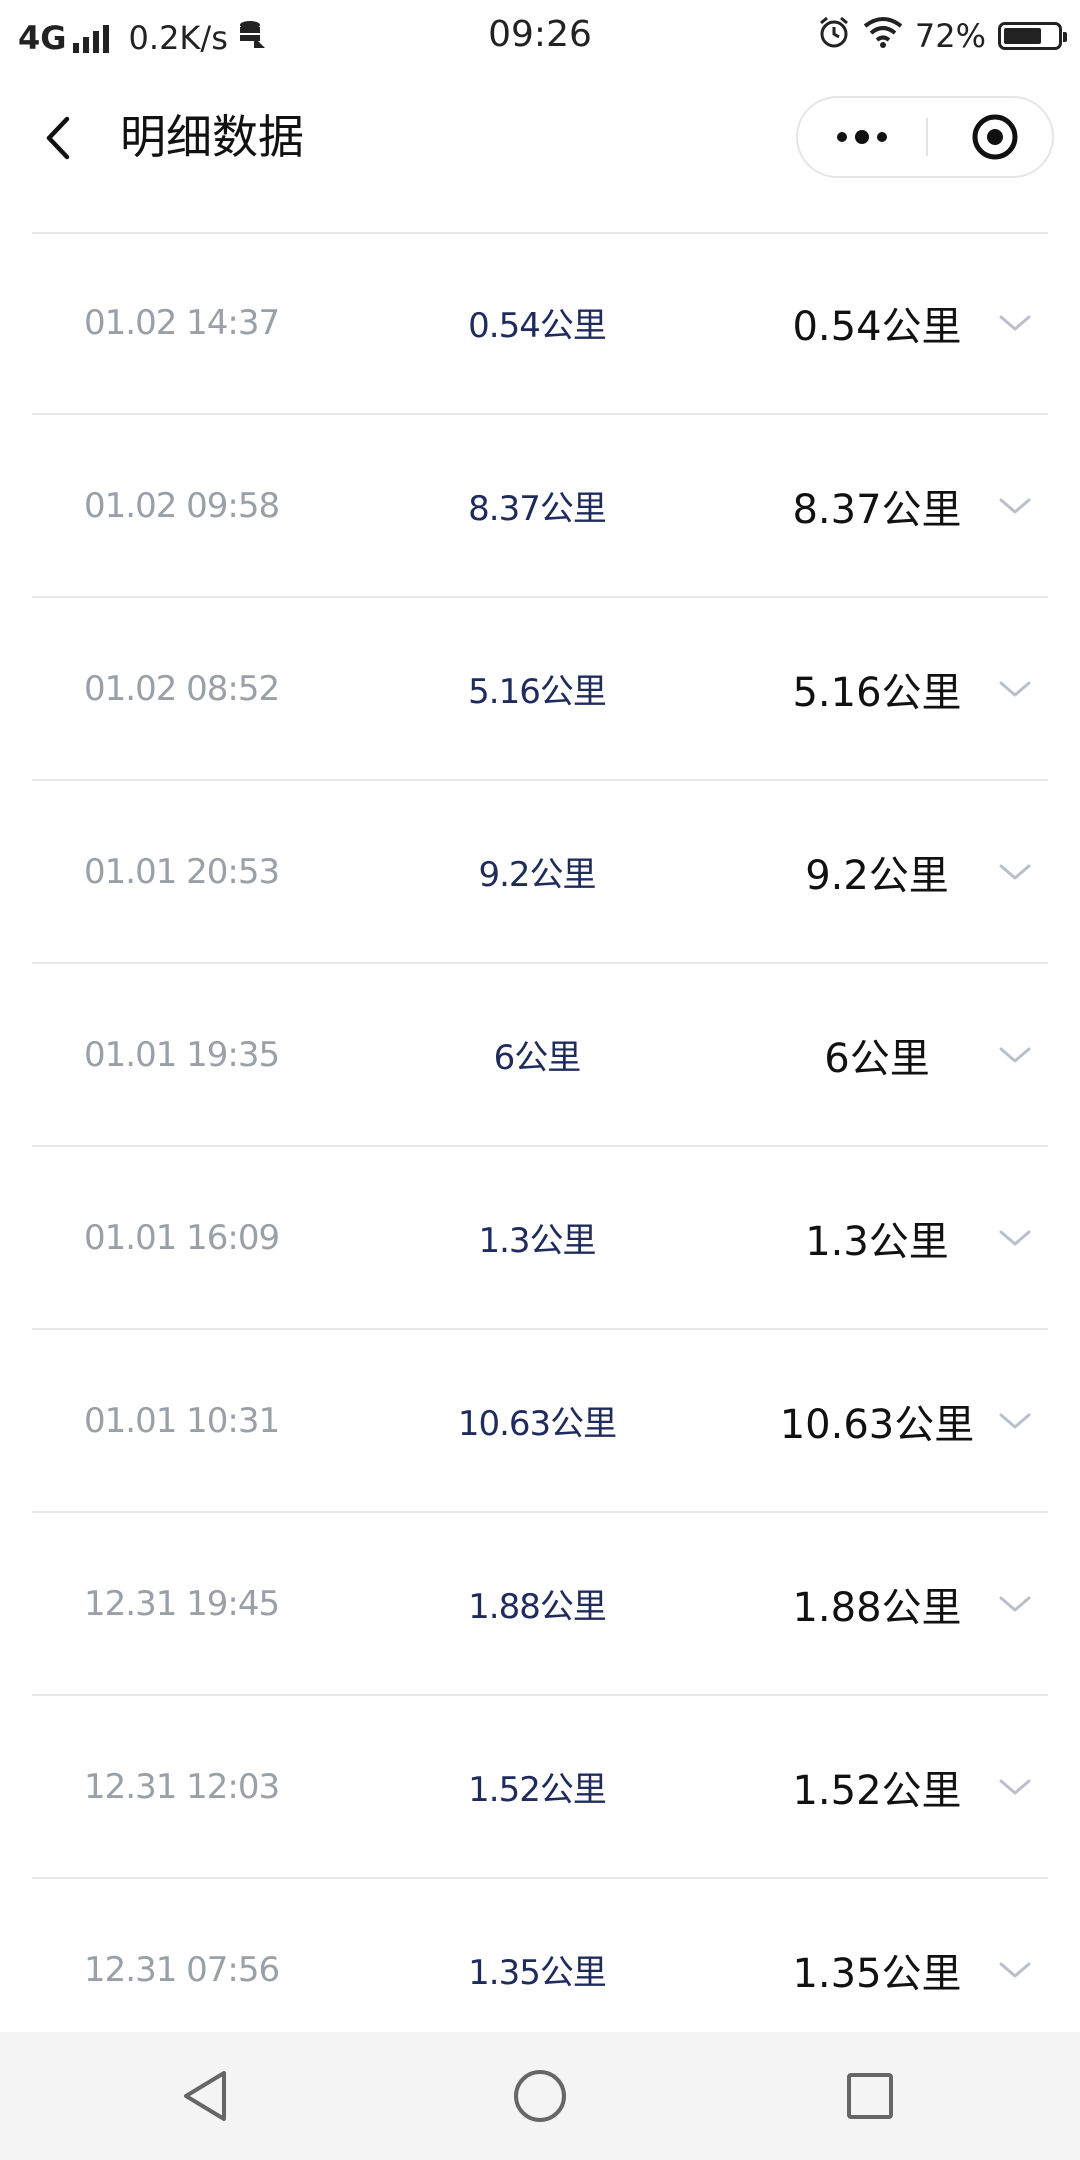 This screenshot has height=2160, width=1080. I want to click on target-circle-icon, so click(995, 137).